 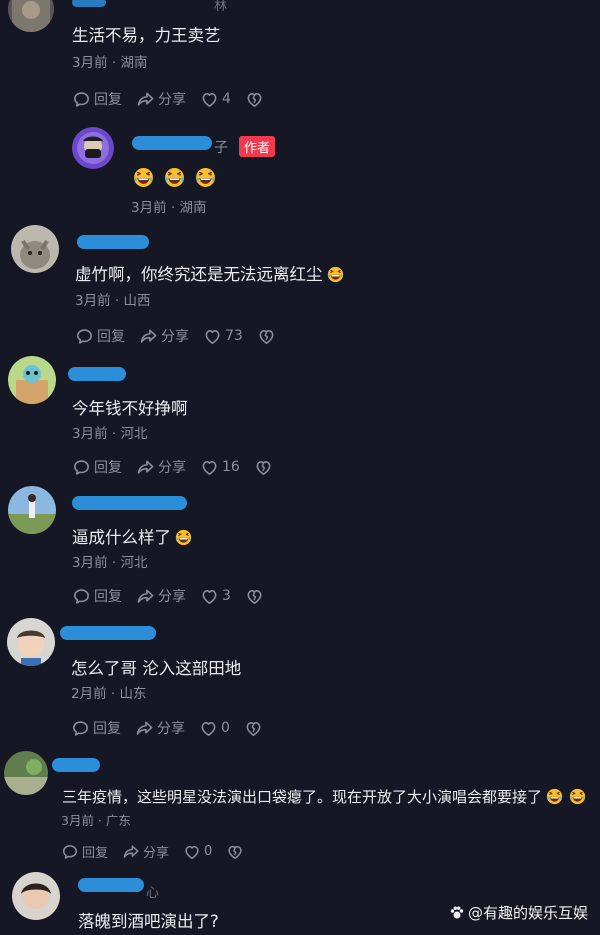 What do you see at coordinates (457, 912) in the screenshot?
I see `paw-icon` at bounding box center [457, 912].